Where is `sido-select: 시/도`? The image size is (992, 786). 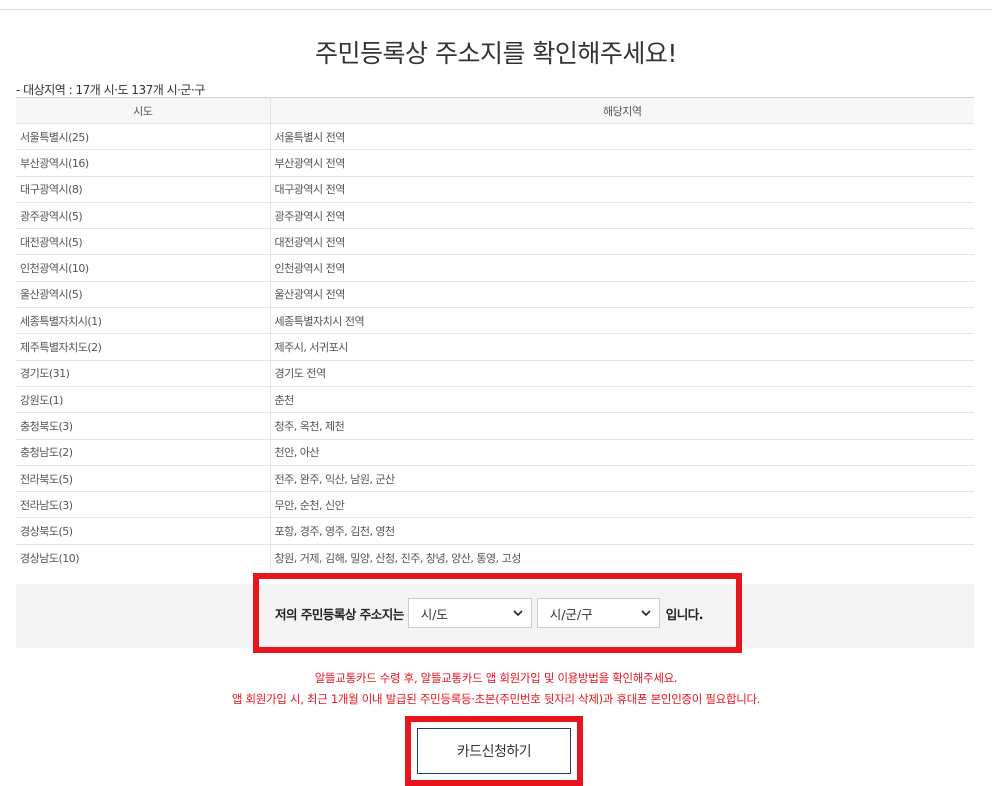 sido-select: 시/도 is located at coordinates (469, 613).